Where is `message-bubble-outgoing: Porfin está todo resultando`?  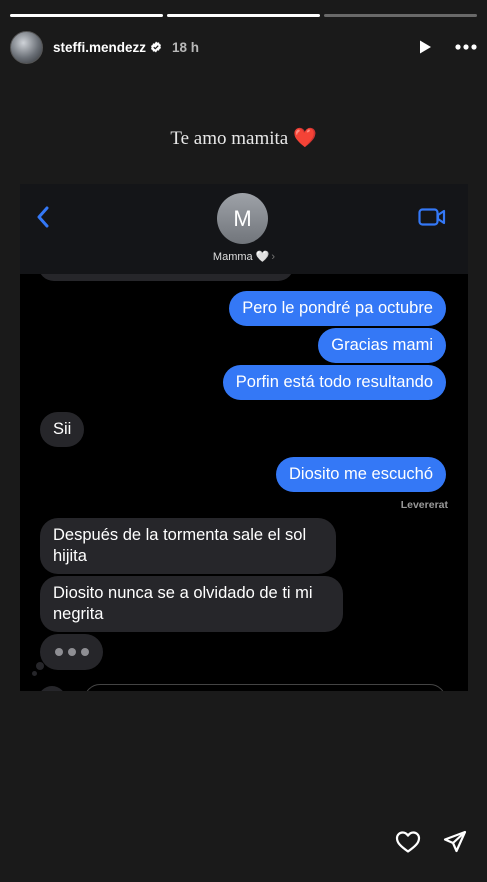
message-bubble-outgoing: Porfin está todo resultando is located at coordinates (334, 382).